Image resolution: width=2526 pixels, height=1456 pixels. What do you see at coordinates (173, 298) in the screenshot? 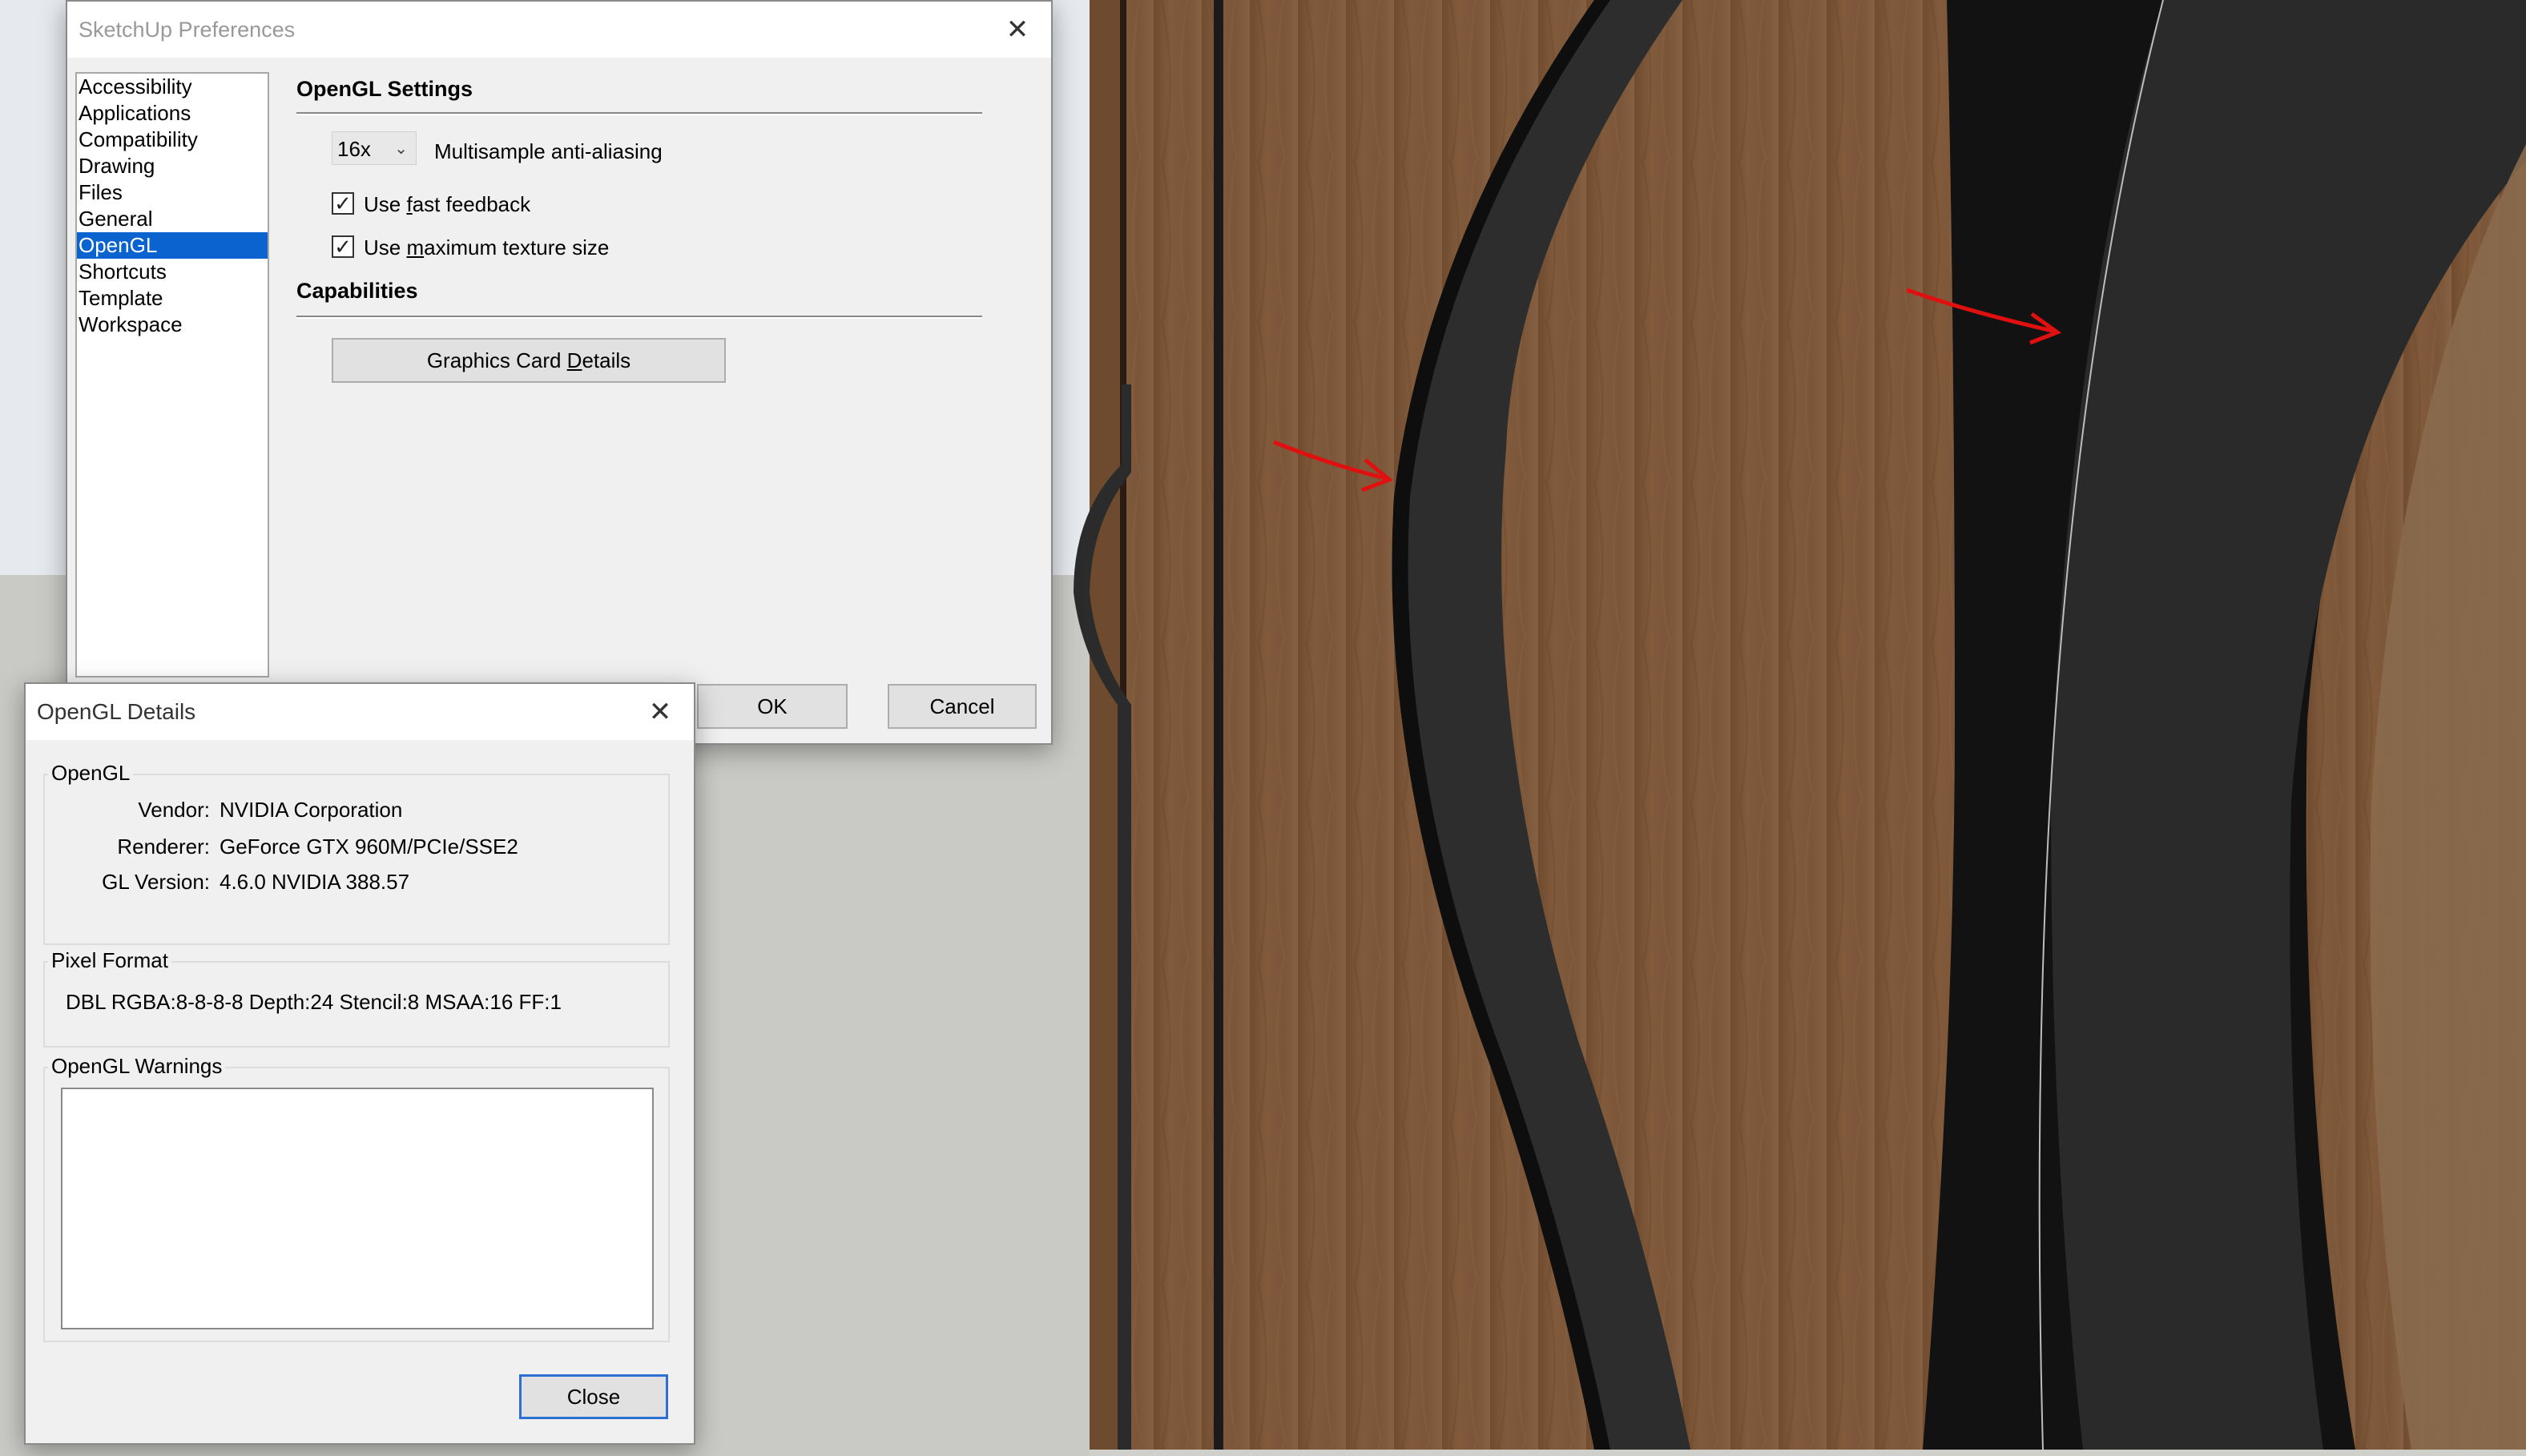
I see `category-template: Template` at bounding box center [173, 298].